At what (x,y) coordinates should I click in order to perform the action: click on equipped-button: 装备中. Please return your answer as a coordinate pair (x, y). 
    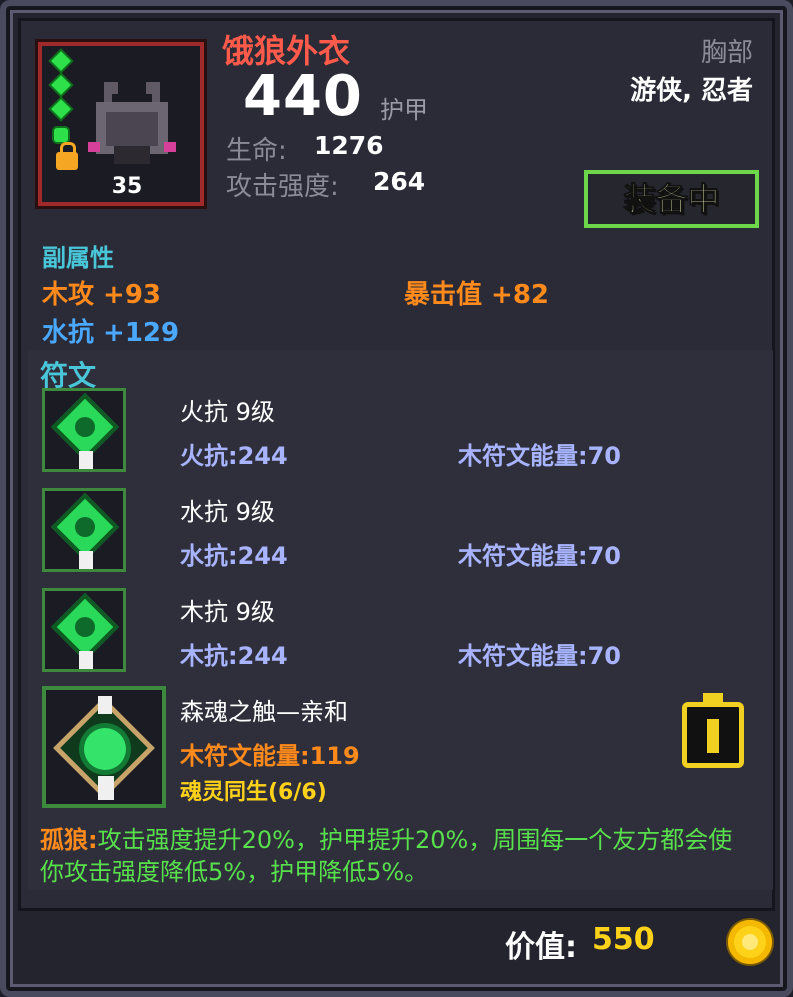
    Looking at the image, I should click on (671, 199).